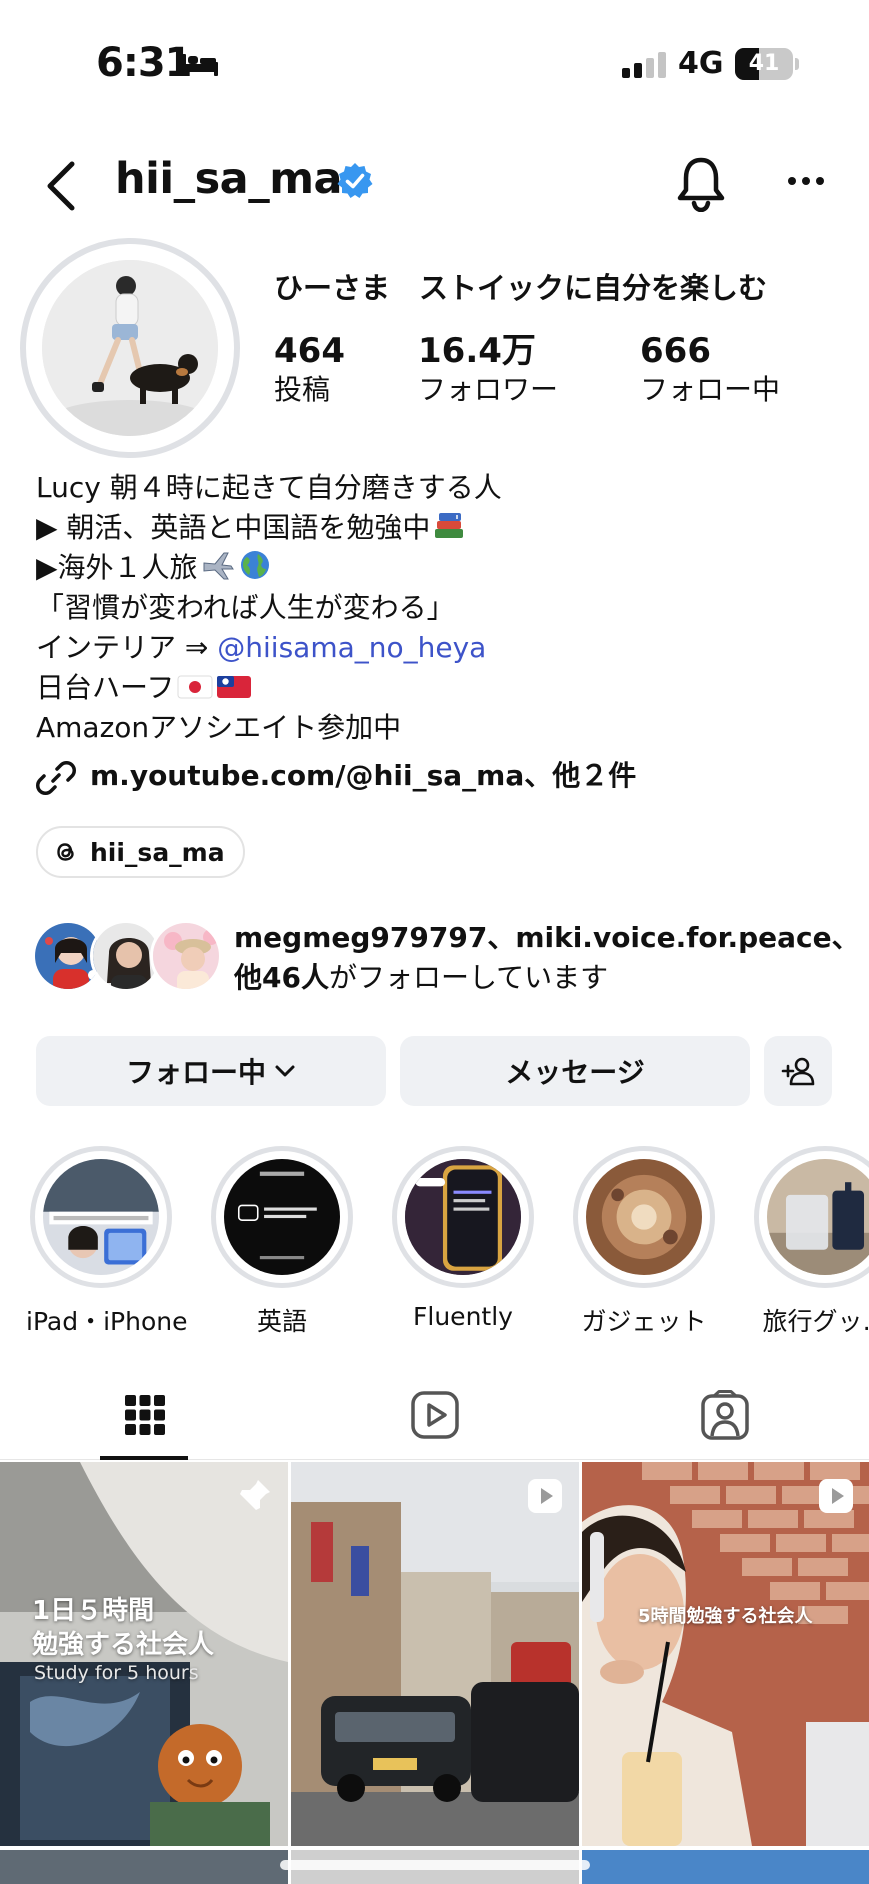 The height and width of the screenshot is (1884, 869). What do you see at coordinates (200, 65) in the screenshot?
I see `sleep-focus-icon` at bounding box center [200, 65].